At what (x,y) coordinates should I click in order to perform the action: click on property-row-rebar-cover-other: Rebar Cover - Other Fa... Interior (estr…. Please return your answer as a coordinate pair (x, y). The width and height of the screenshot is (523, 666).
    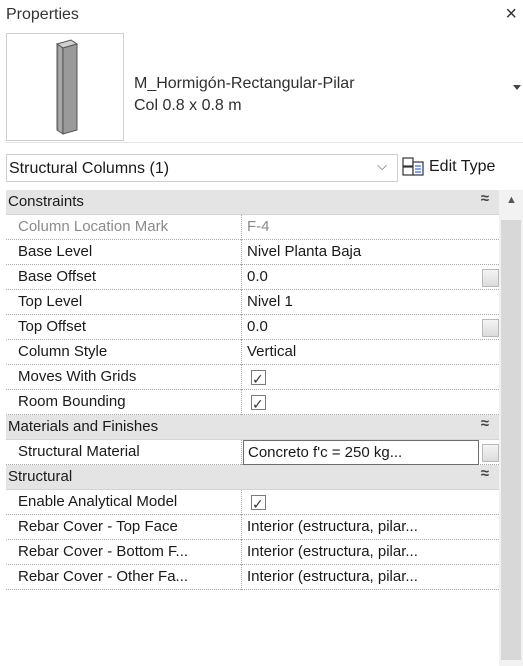
    Looking at the image, I should click on (252, 577).